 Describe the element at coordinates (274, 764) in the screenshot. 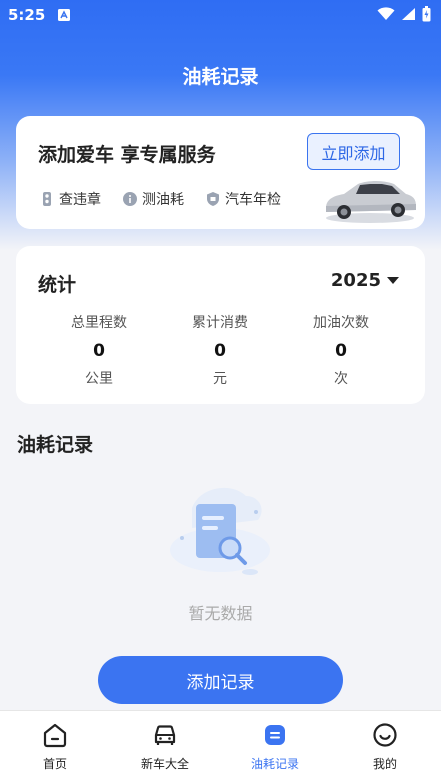

I see `tab-label: 油耗记录` at that location.